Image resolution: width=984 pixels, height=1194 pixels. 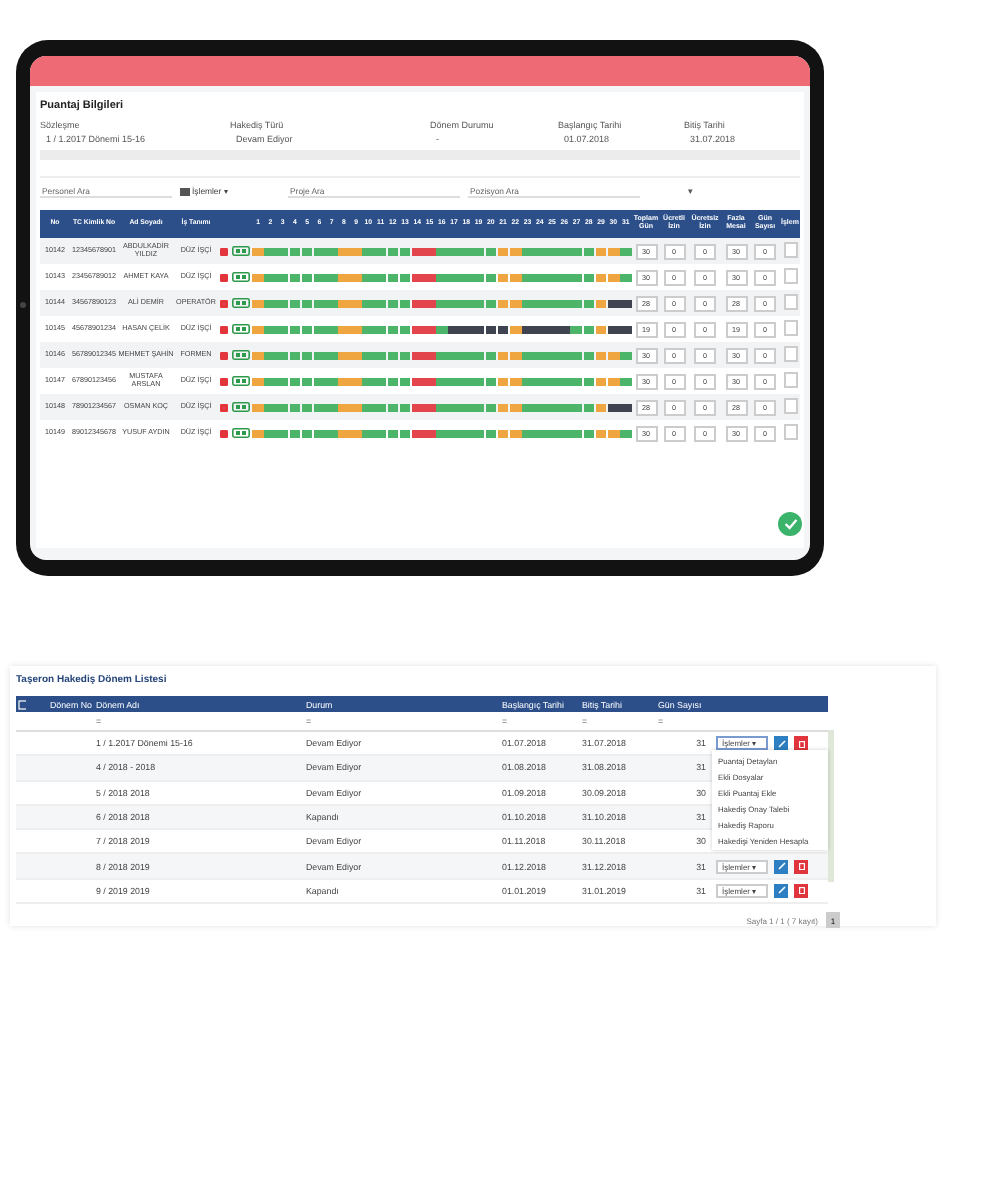 I want to click on scrollbar, so click(x=831, y=806).